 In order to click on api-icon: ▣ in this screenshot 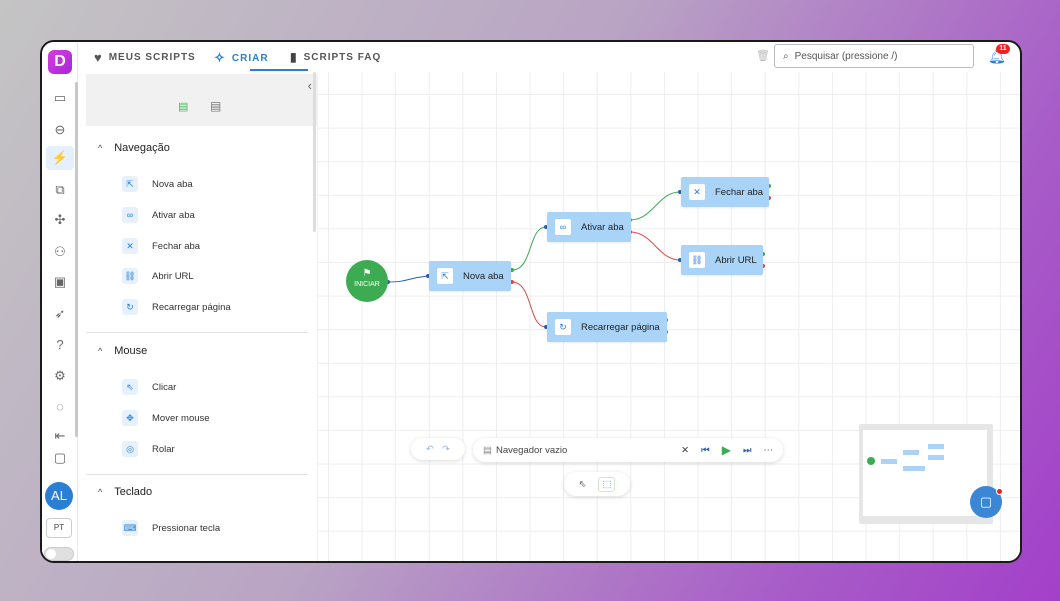, I will do `click(60, 282)`.